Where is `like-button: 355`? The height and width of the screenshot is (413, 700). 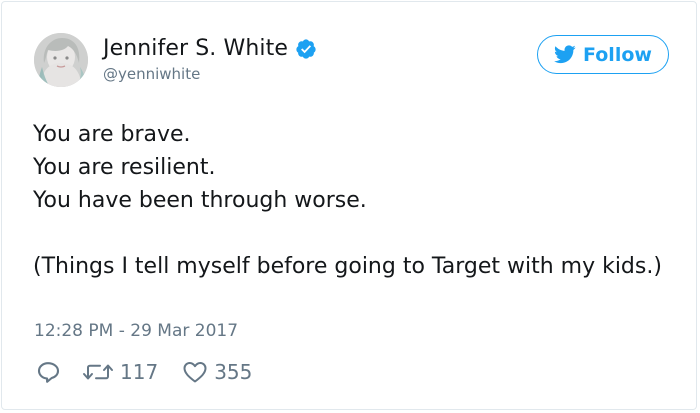 like-button: 355 is located at coordinates (217, 372).